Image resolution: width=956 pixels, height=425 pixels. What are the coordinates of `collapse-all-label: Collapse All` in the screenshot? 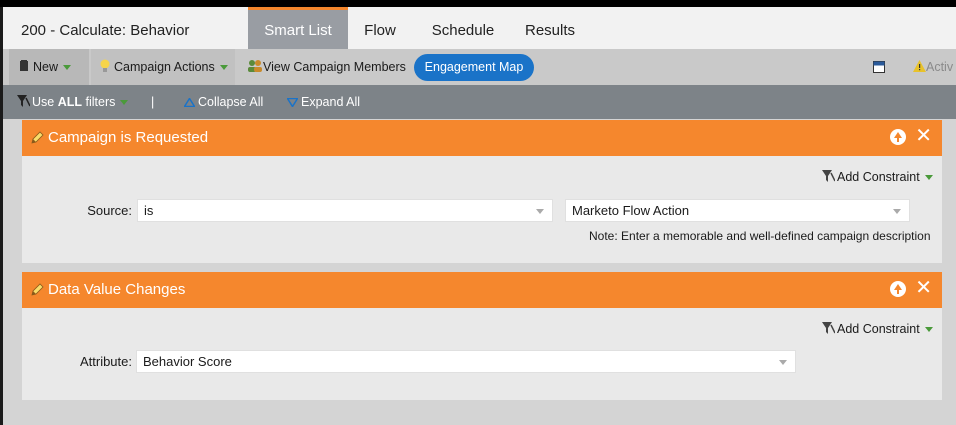 It's located at (231, 102).